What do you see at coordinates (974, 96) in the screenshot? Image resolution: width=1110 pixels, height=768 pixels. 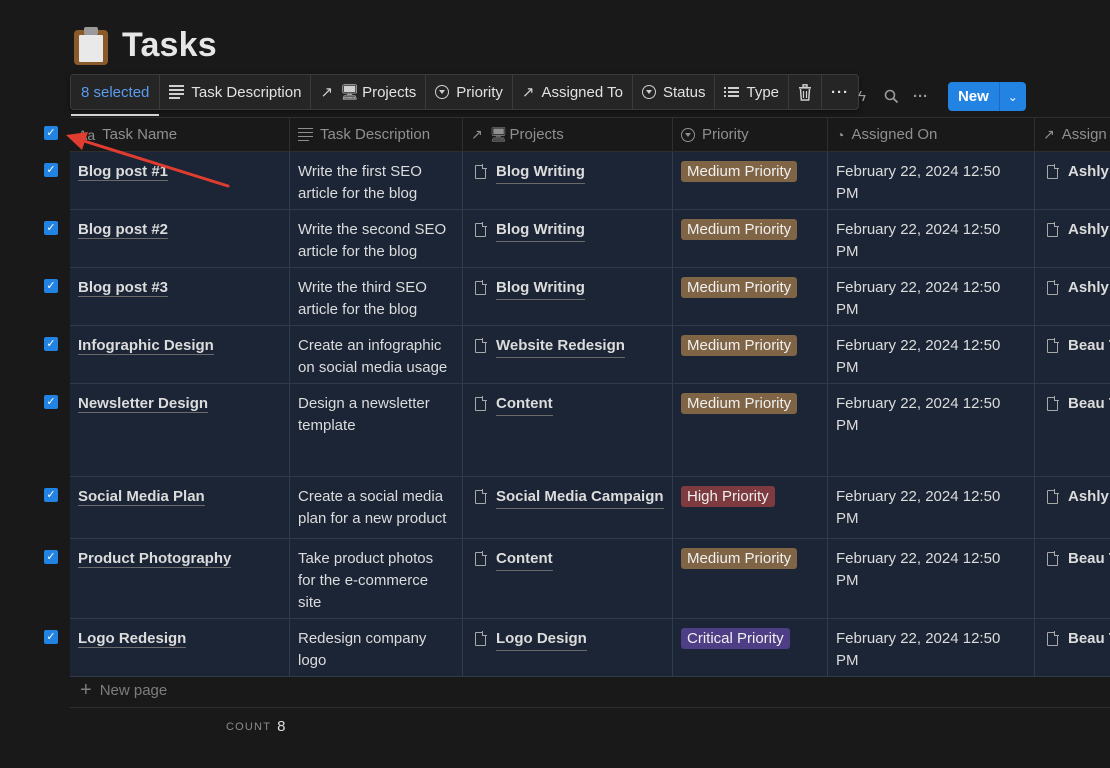 I see `new-button-label: New` at bounding box center [974, 96].